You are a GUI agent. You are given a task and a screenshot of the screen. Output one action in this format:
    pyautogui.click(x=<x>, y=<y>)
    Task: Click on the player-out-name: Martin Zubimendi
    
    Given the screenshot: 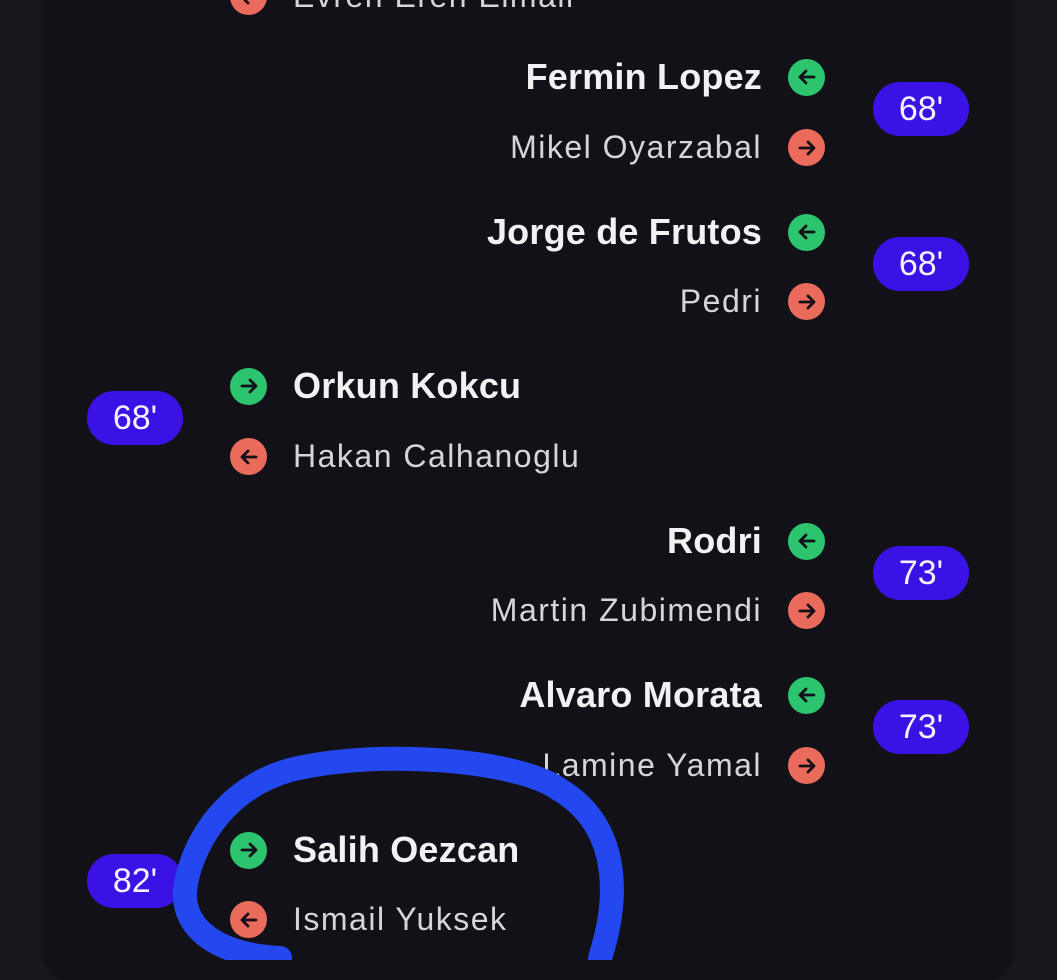 What is the action you would take?
    pyautogui.click(x=626, y=610)
    